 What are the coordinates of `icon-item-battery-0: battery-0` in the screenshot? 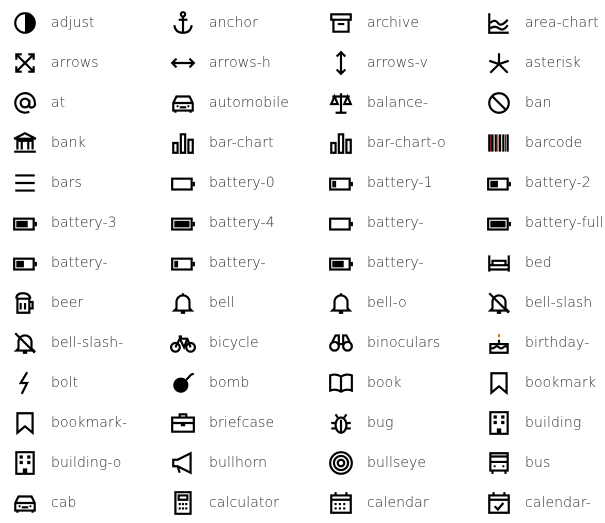 It's located at (237, 183).